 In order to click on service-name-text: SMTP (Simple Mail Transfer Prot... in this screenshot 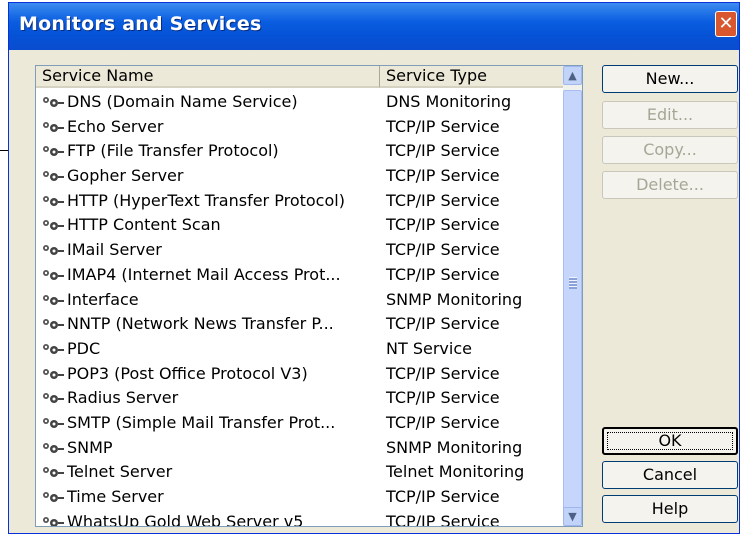, I will do `click(201, 422)`.